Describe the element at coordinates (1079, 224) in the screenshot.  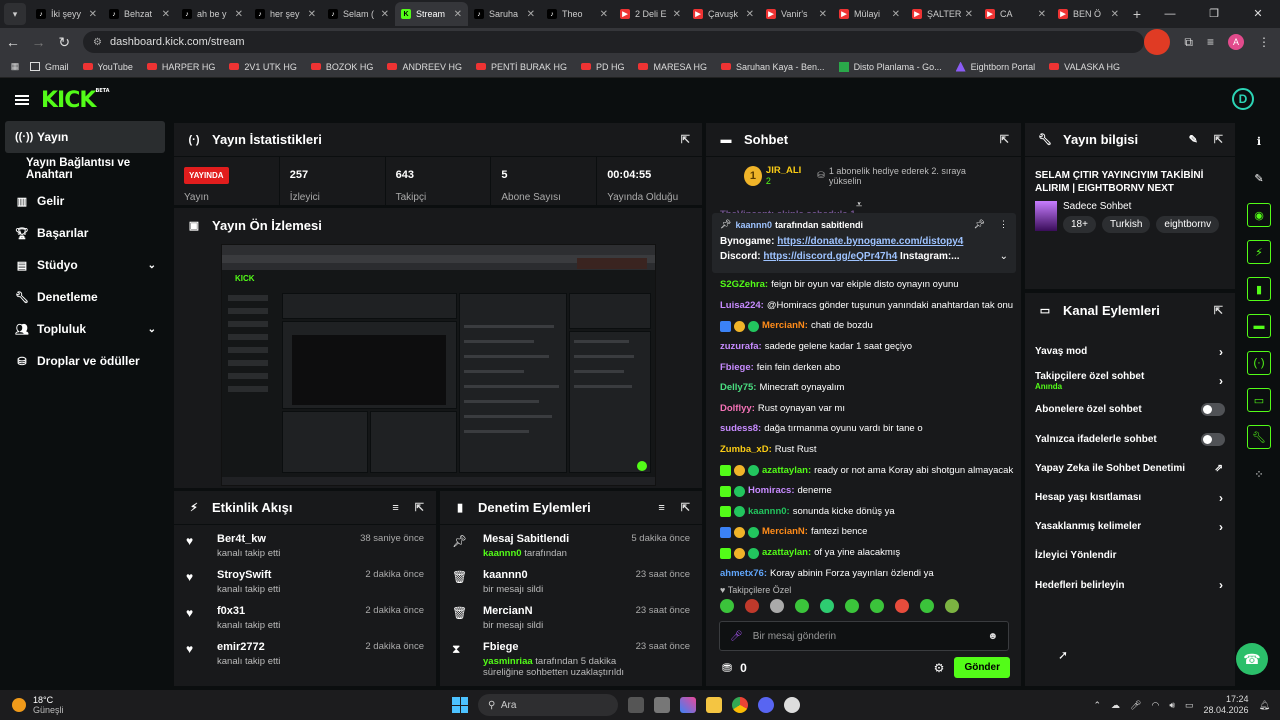
I see `tag-chip: 18+` at that location.